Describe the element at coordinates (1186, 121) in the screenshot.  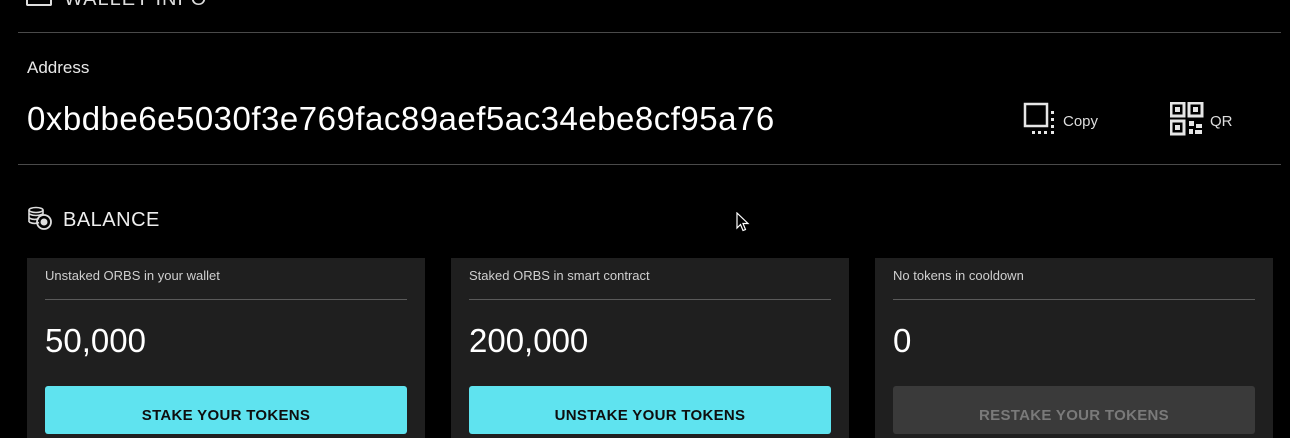
I see `qr-code-icon` at that location.